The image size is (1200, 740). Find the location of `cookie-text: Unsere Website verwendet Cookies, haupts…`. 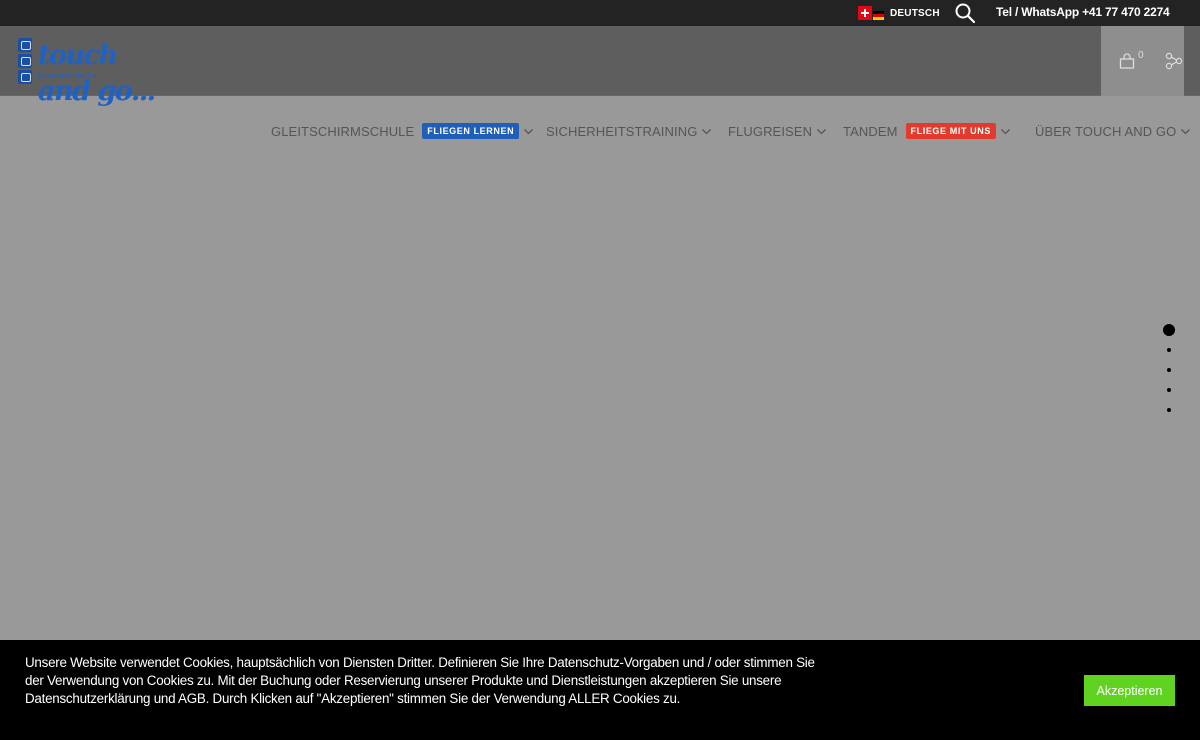

cookie-text: Unsere Website verwendet Cookies, haupts… is located at coordinates (420, 680).